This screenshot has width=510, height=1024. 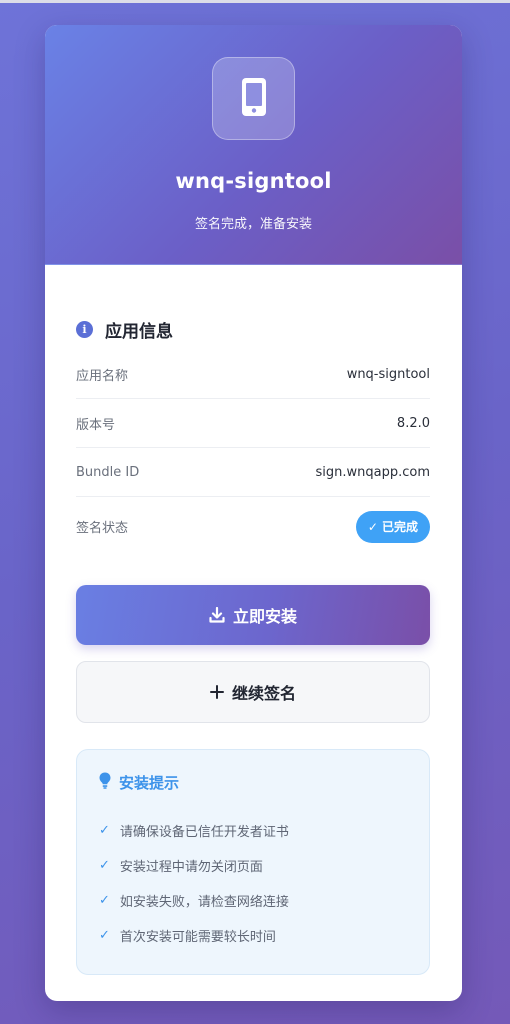 I want to click on info-label: 签名状态, so click(x=102, y=528).